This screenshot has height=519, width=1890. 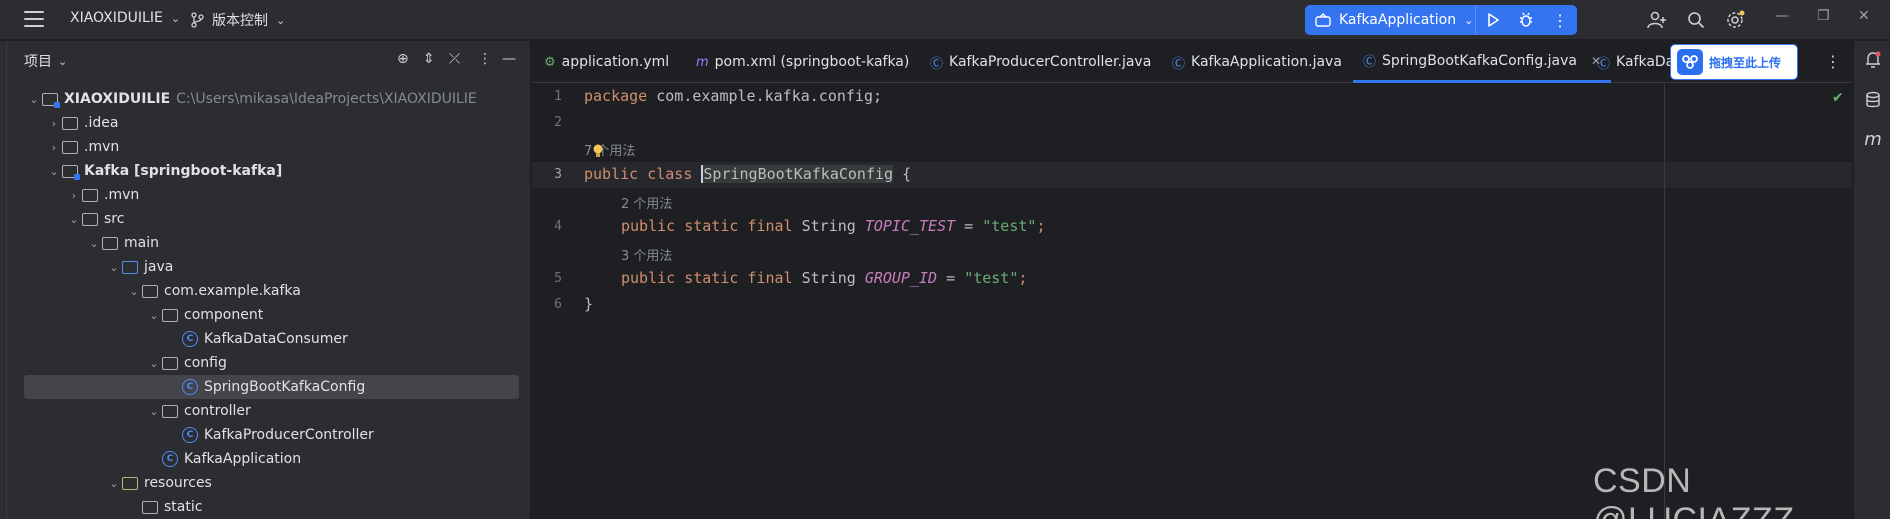 I want to click on project-name: XIAOXIDUILIE, so click(x=116, y=18).